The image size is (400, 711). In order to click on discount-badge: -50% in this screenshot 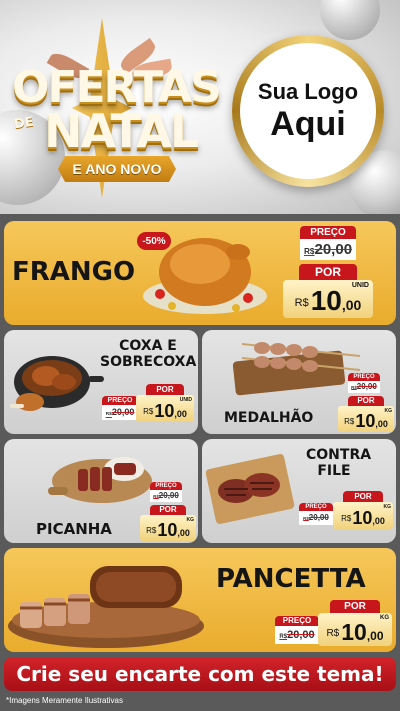, I will do `click(154, 241)`.